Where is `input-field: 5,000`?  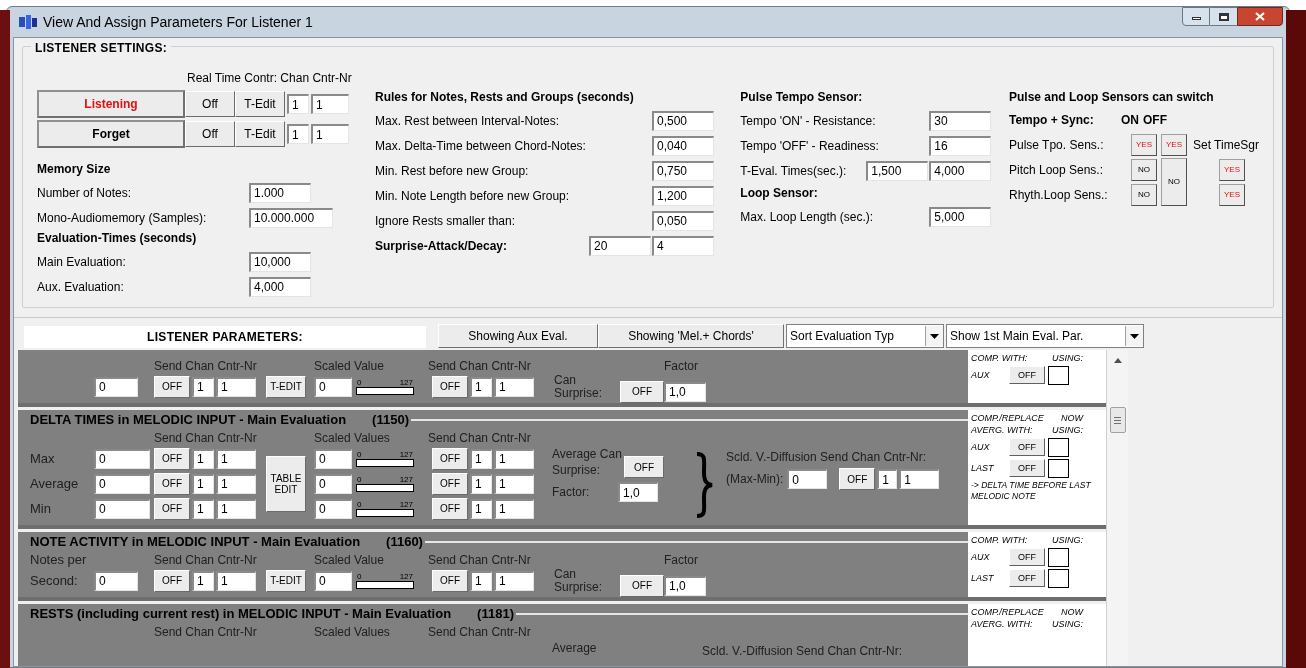 input-field: 5,000 is located at coordinates (960, 216).